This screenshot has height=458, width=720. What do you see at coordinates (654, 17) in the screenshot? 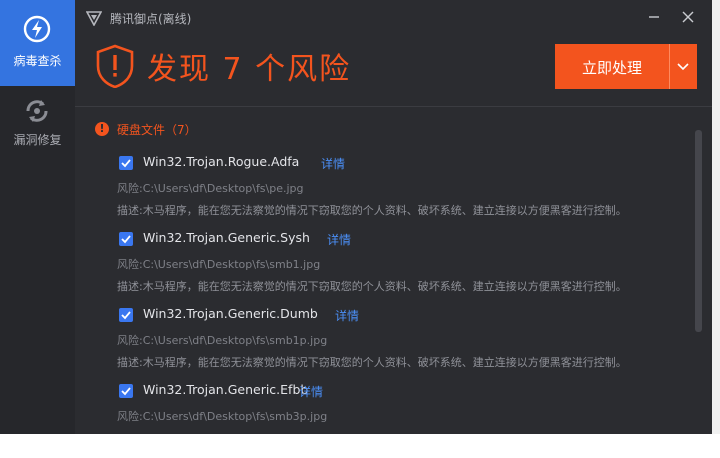
I see `minimize-icon` at bounding box center [654, 17].